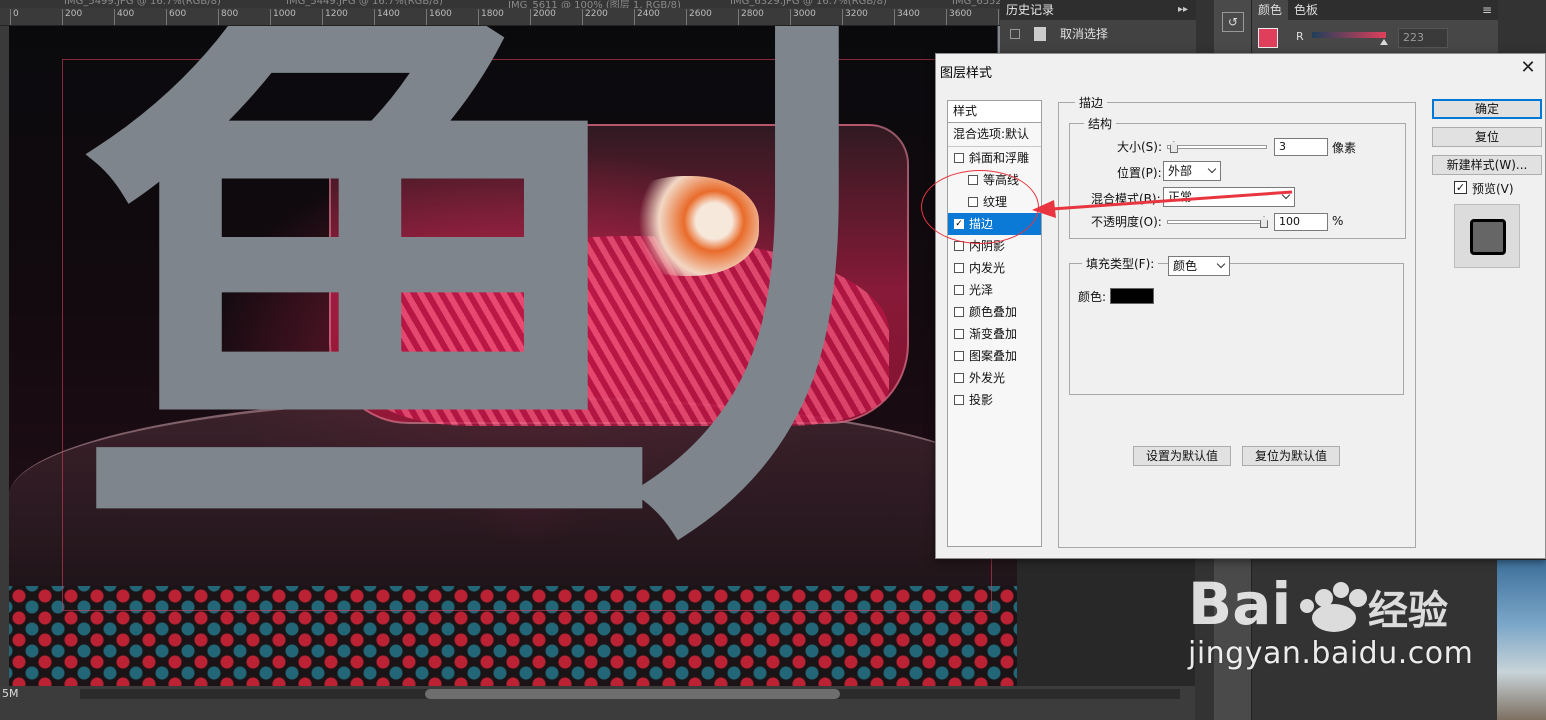 Image resolution: width=1546 pixels, height=720 pixels. What do you see at coordinates (124, 17) in the screenshot?
I see `ruler-tick: 400` at bounding box center [124, 17].